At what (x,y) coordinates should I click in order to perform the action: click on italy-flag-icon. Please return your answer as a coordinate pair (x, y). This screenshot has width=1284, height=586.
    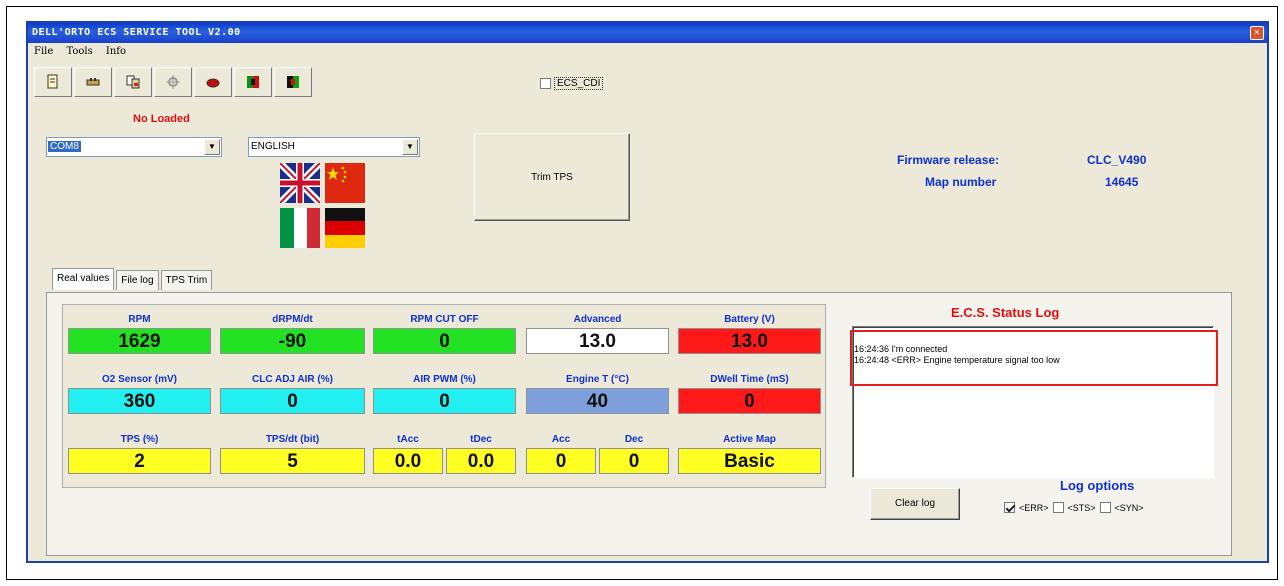
    Looking at the image, I should click on (300, 228).